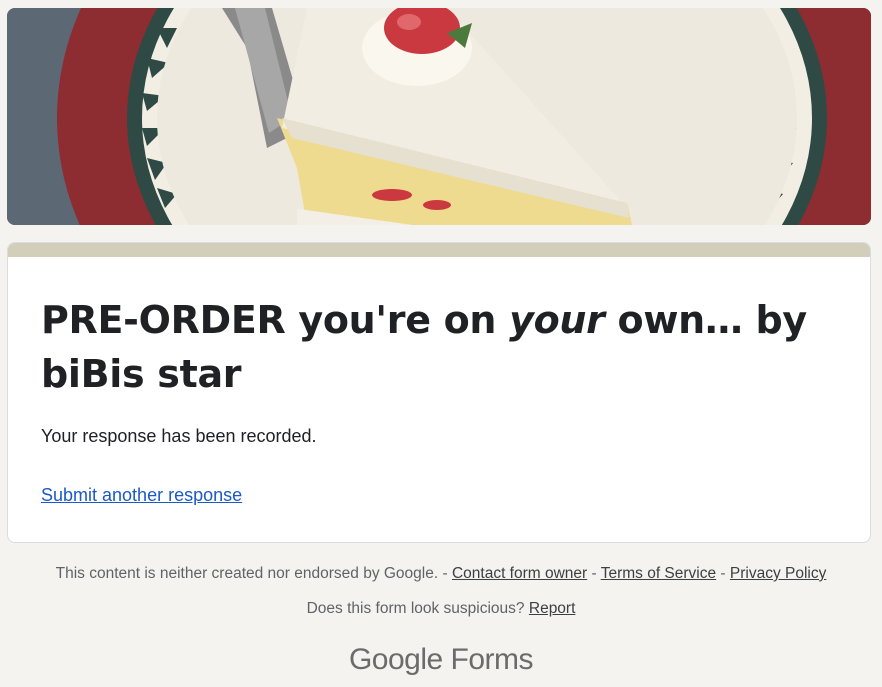 The height and width of the screenshot is (687, 882). Describe the element at coordinates (778, 573) in the screenshot. I see `privacy-link: Privacy Policy` at that location.